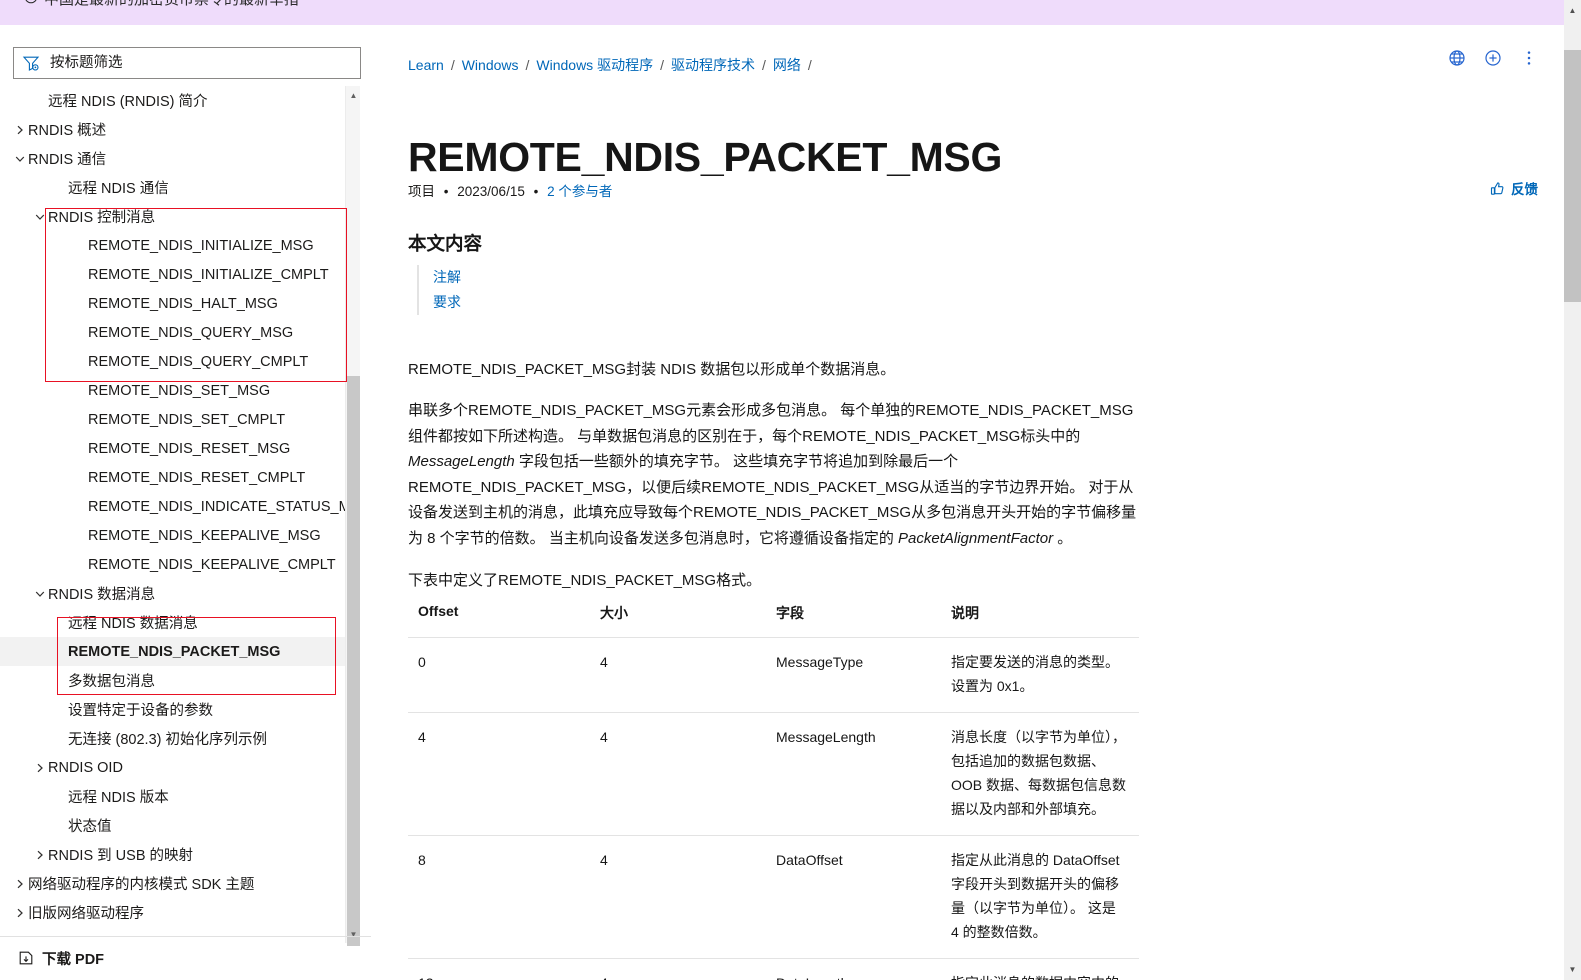  What do you see at coordinates (67, 131) in the screenshot?
I see `sidebar-tree-item-label: RNDIS 概述` at bounding box center [67, 131].